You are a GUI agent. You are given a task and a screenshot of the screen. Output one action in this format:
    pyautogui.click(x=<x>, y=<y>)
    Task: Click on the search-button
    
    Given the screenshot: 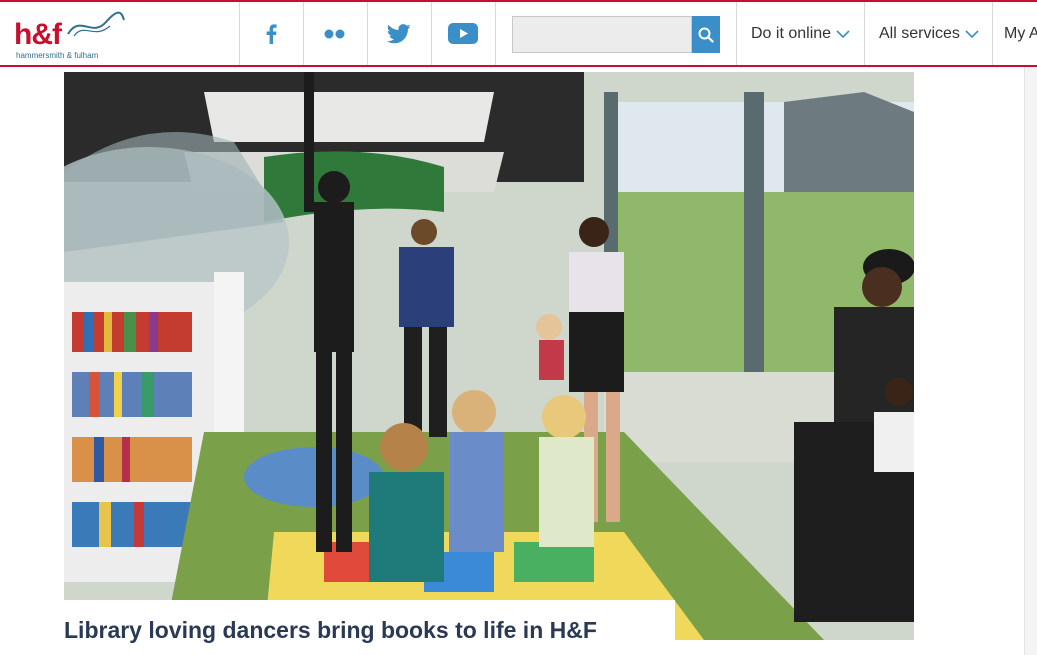 What is the action you would take?
    pyautogui.click(x=706, y=34)
    